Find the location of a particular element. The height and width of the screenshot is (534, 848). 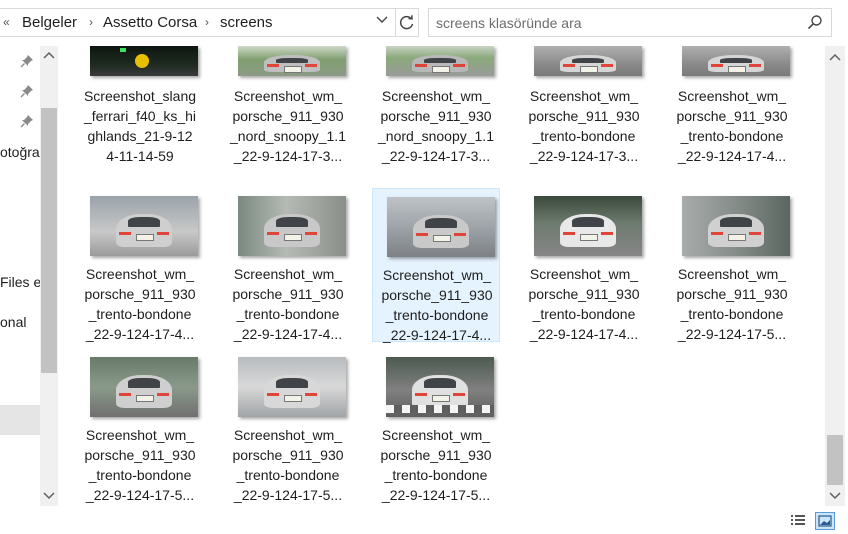

nav-item-files: Files e is located at coordinates (20, 282).